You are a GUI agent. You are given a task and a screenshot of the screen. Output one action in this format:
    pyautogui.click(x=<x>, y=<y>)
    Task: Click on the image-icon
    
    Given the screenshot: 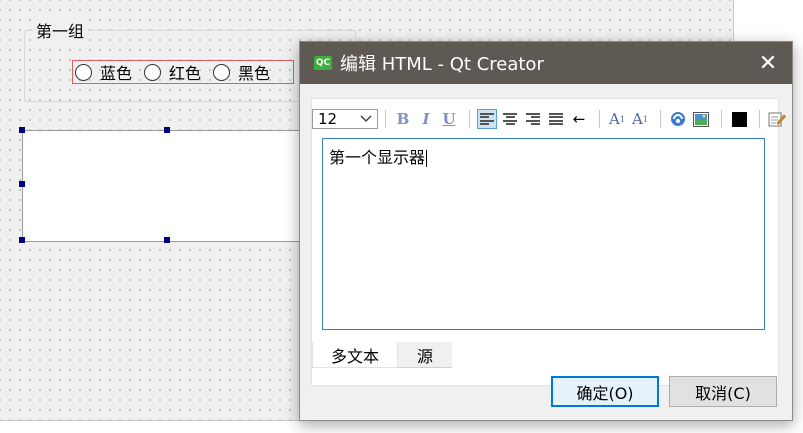 What is the action you would take?
    pyautogui.click(x=701, y=119)
    